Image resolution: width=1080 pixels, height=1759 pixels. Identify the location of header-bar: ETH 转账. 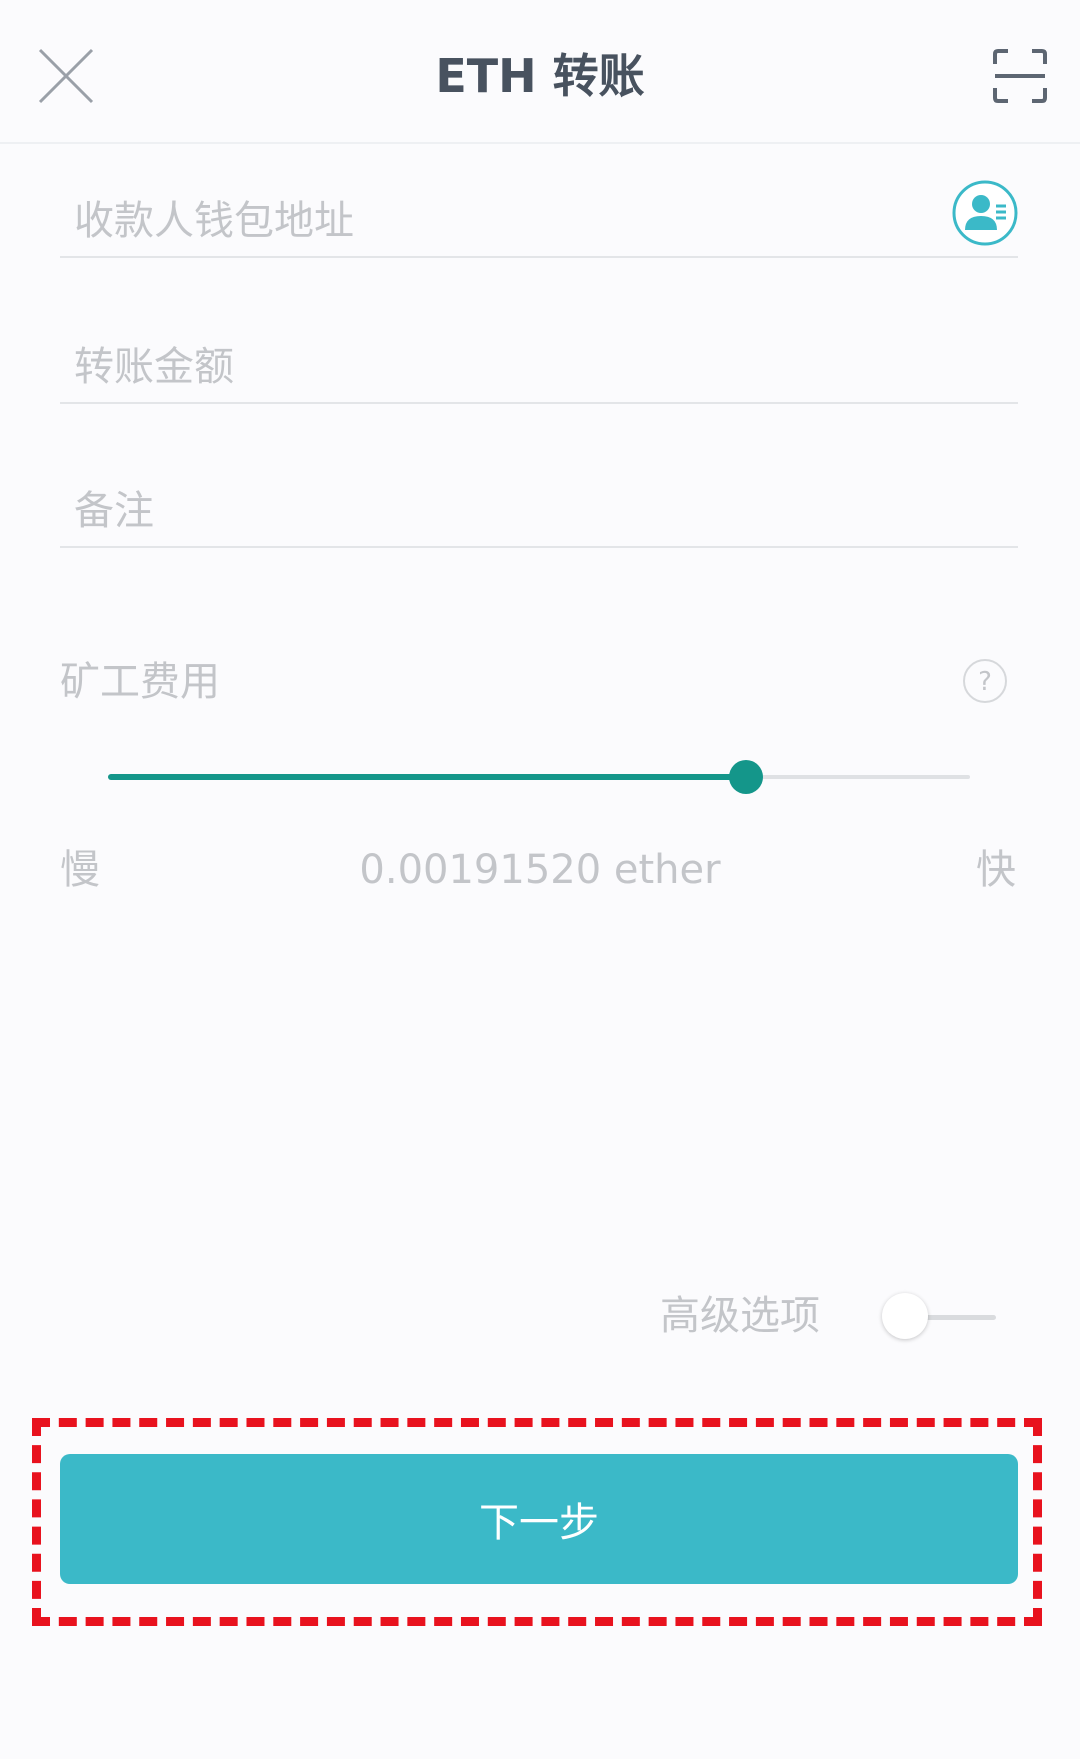
(540, 72).